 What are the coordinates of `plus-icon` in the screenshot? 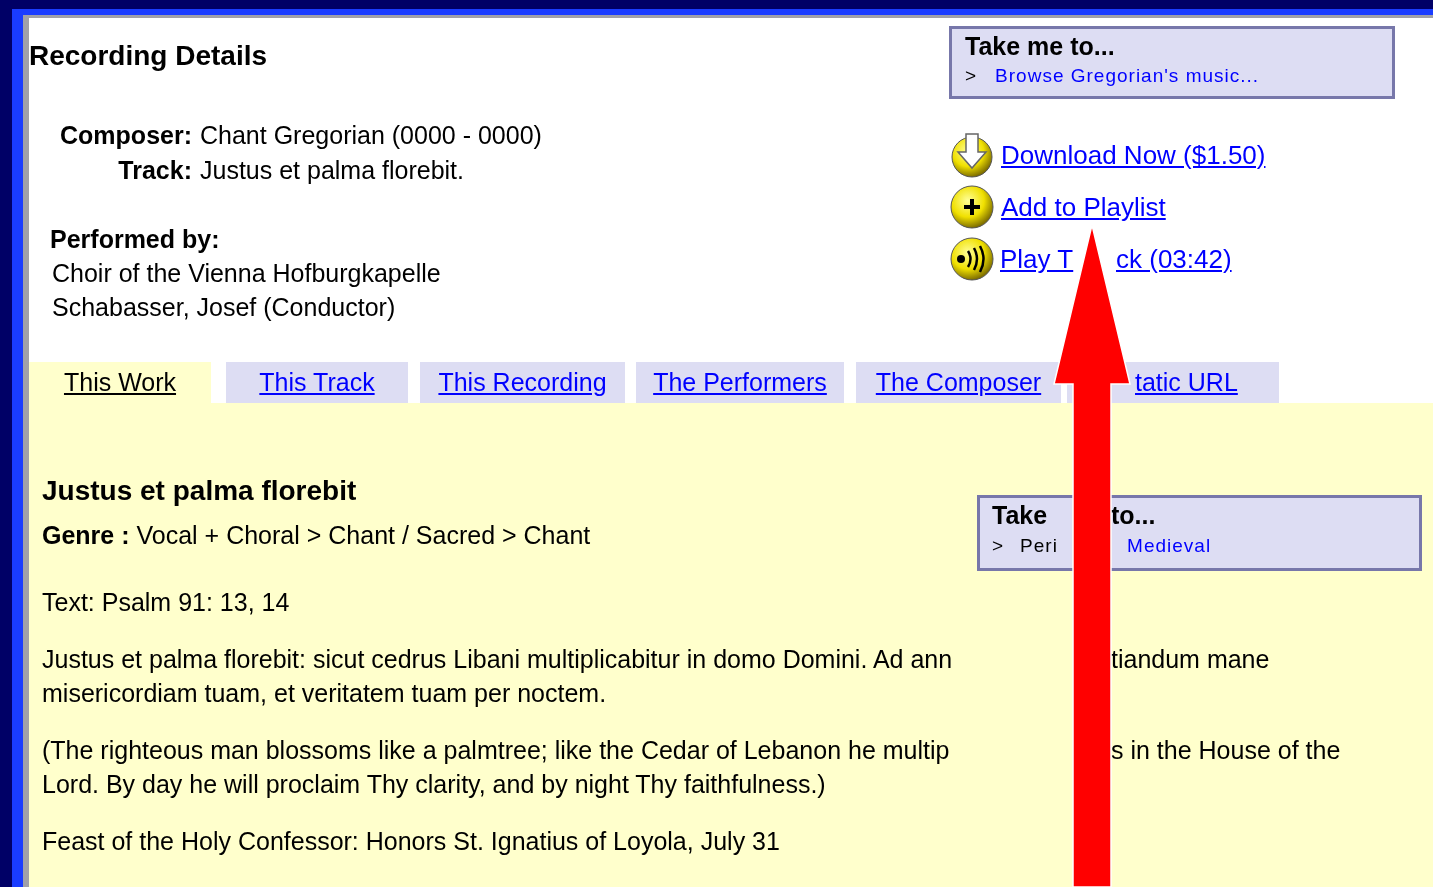 It's located at (972, 207).